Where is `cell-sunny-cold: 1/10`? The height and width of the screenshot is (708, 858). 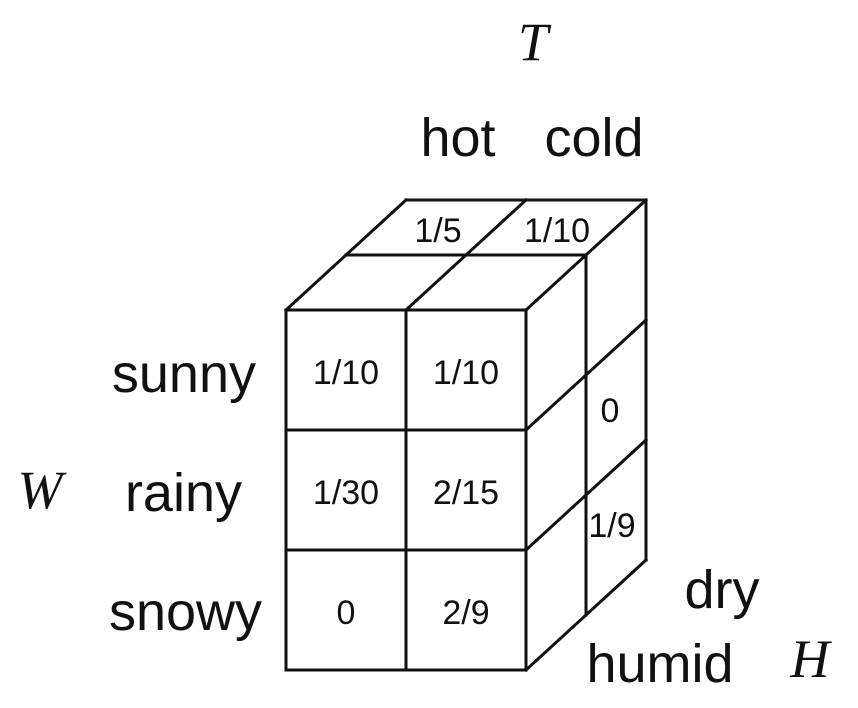
cell-sunny-cold: 1/10 is located at coordinates (466, 373).